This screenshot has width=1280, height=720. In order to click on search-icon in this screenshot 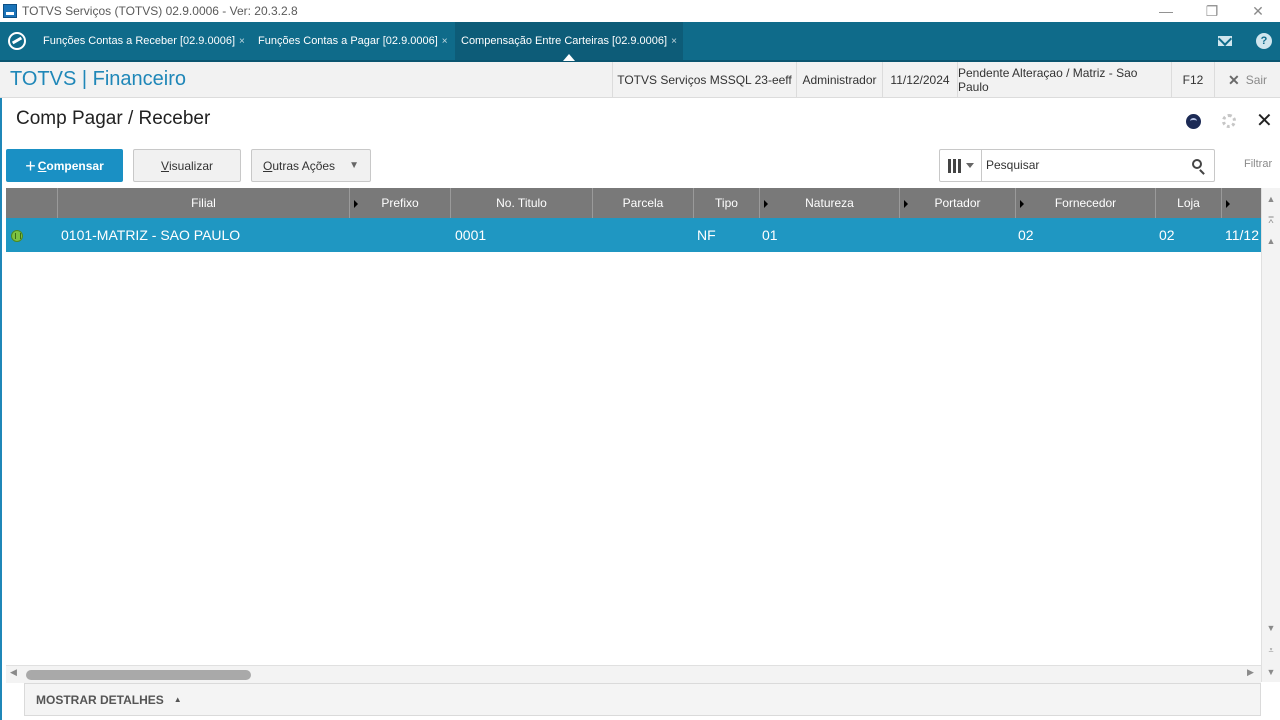, I will do `click(1197, 164)`.